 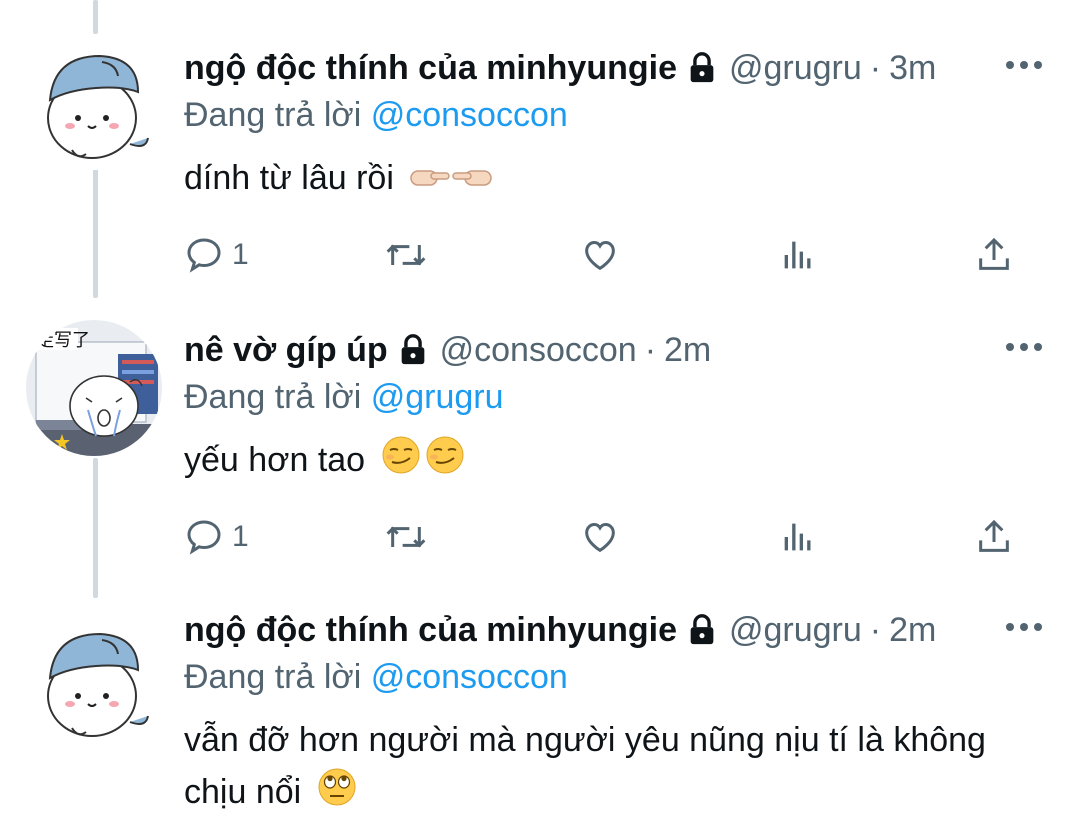 I want to click on tweet-body-line: chịu nổi, so click(x=243, y=792).